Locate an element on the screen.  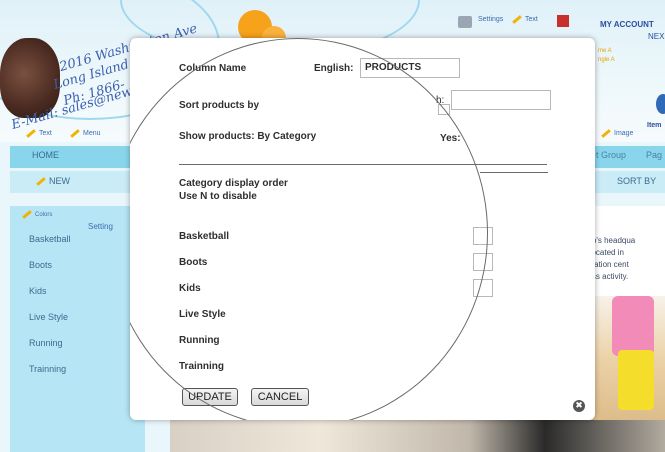
shoes-photo is located at coordinates (417, 436).